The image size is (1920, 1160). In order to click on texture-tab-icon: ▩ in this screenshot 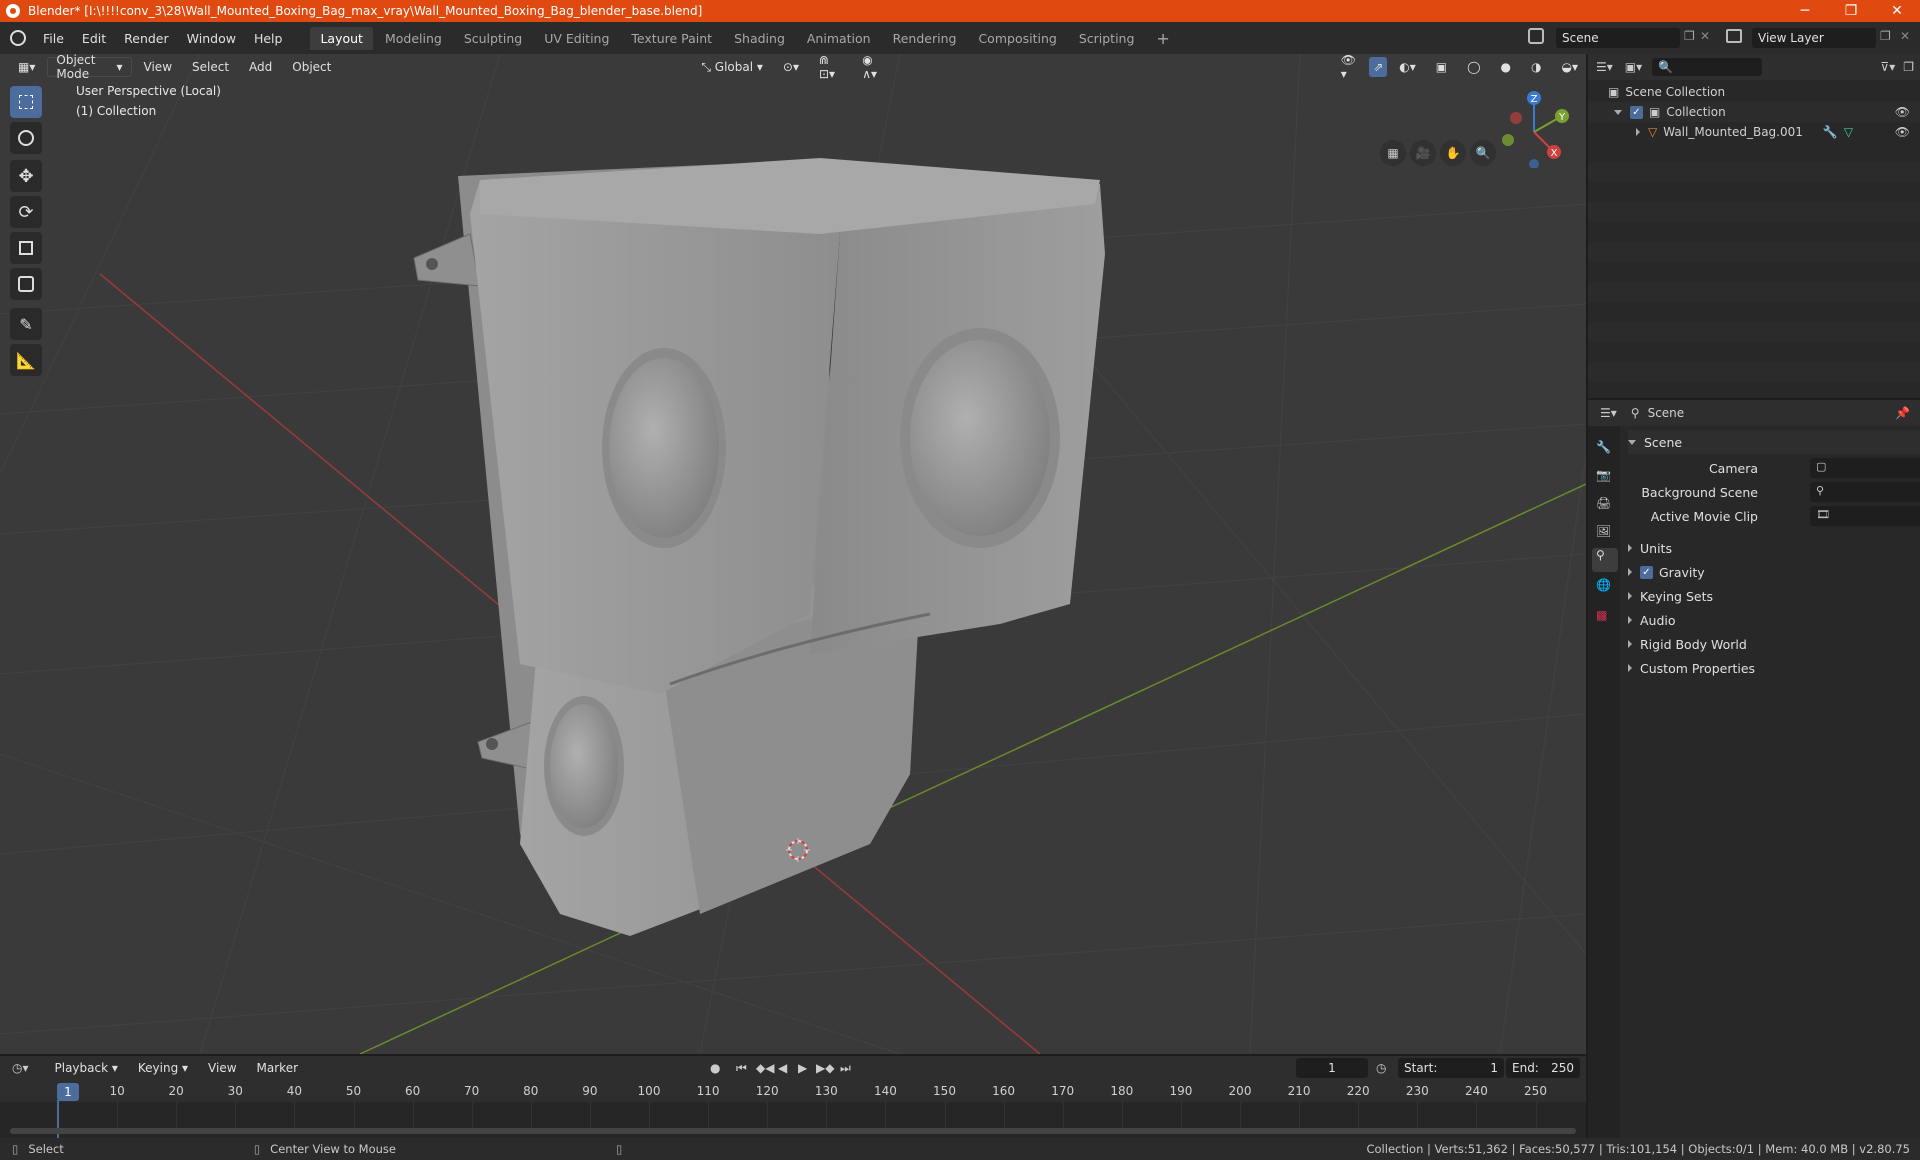, I will do `click(1601, 615)`.